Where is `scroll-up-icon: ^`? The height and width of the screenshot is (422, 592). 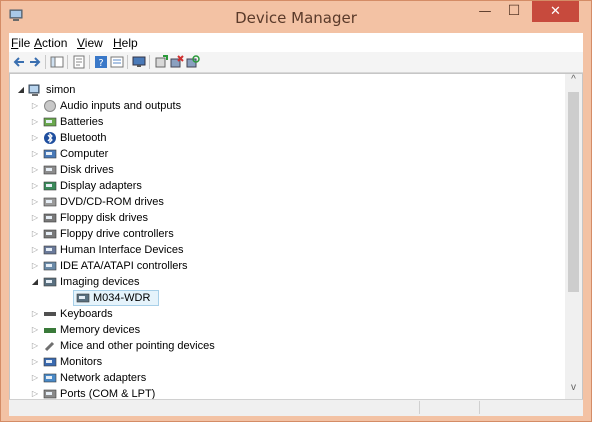 scroll-up-icon: ^ is located at coordinates (573, 82).